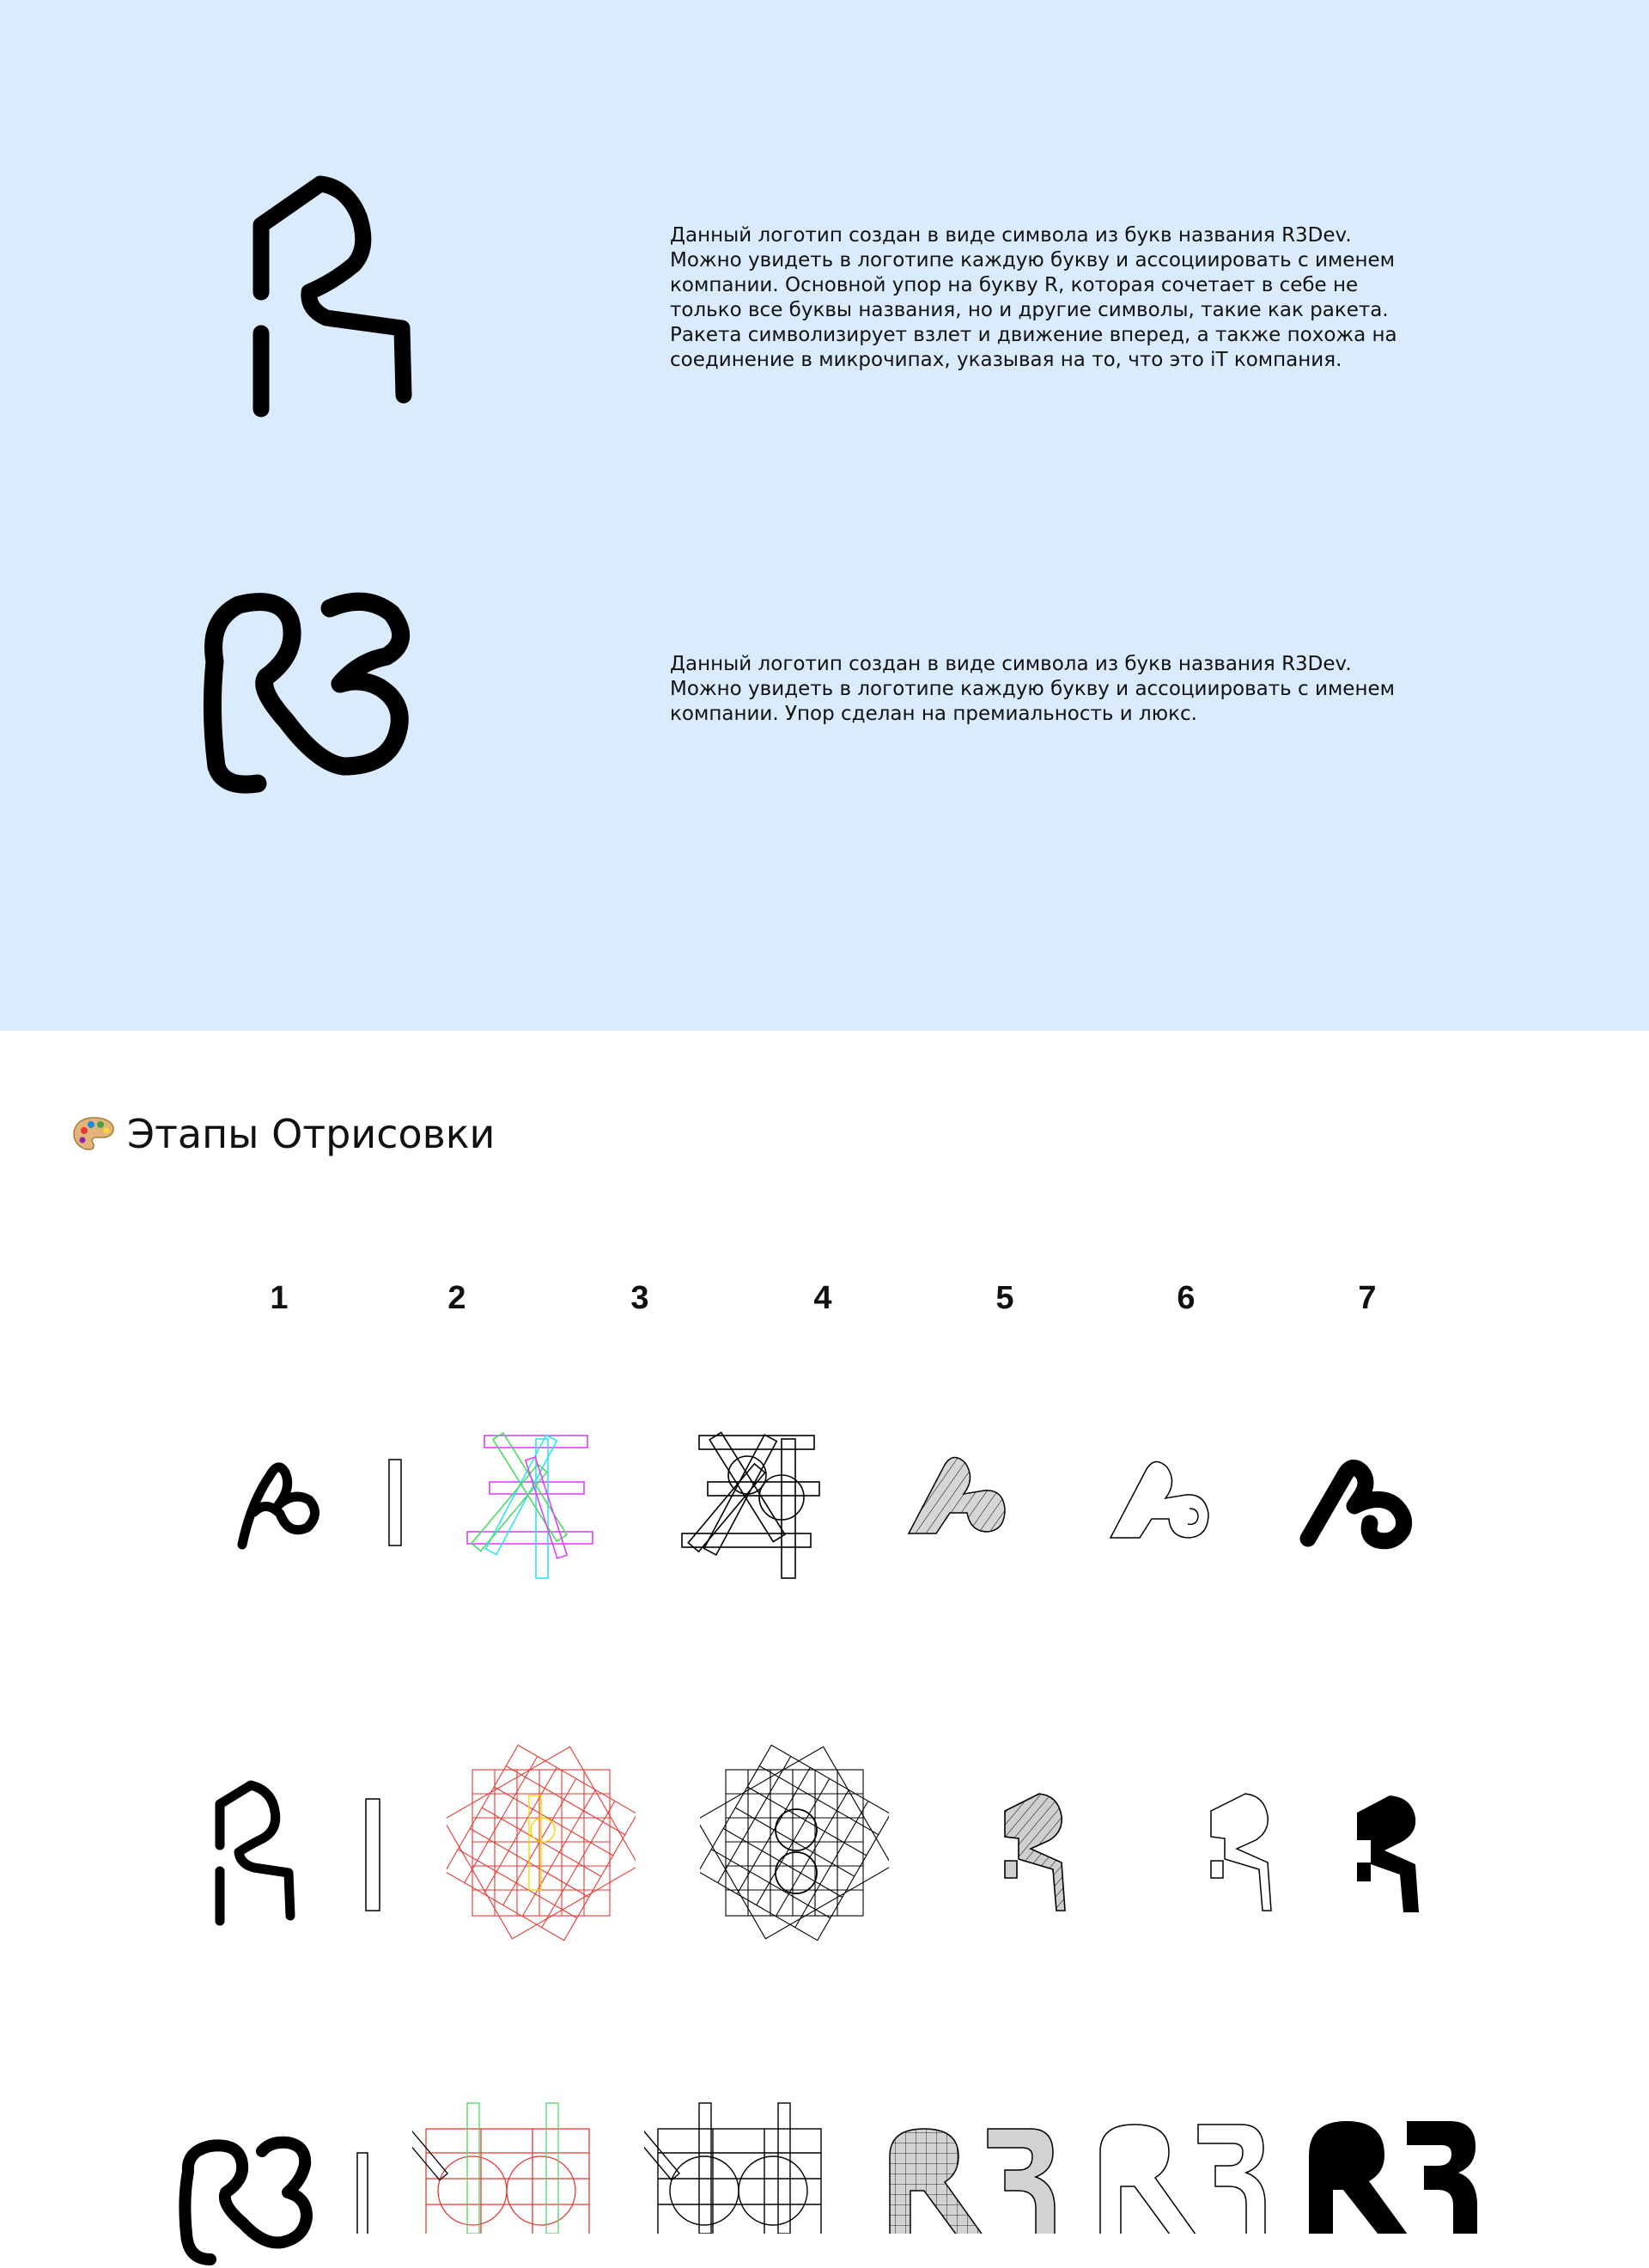  Describe the element at coordinates (1035, 1852) in the screenshot. I see `r-rocket-stage-5-hatched-outline` at that location.